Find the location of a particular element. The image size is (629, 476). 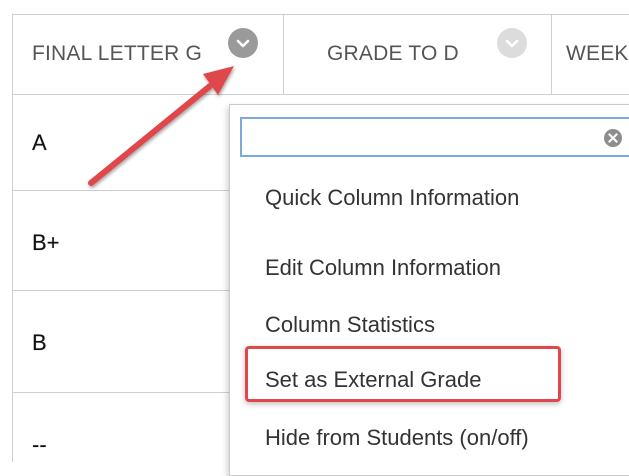

menu-search-field is located at coordinates (434, 137).